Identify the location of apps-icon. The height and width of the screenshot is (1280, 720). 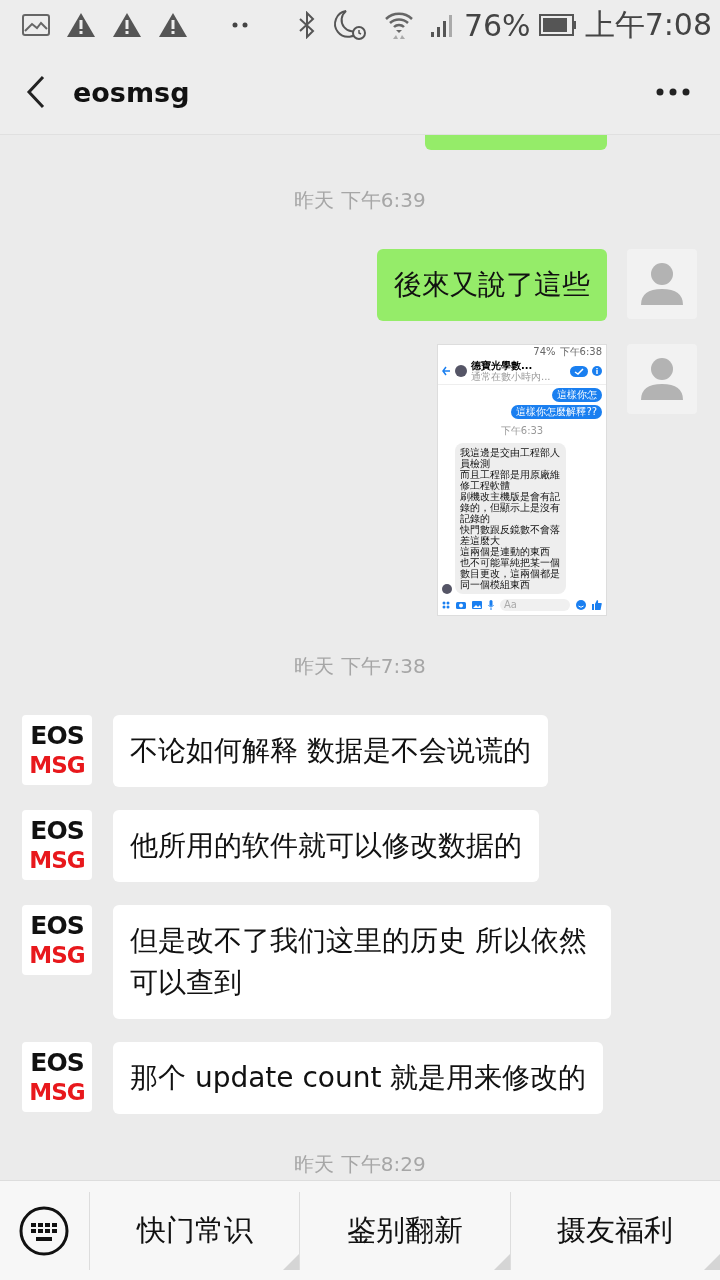
(446, 605).